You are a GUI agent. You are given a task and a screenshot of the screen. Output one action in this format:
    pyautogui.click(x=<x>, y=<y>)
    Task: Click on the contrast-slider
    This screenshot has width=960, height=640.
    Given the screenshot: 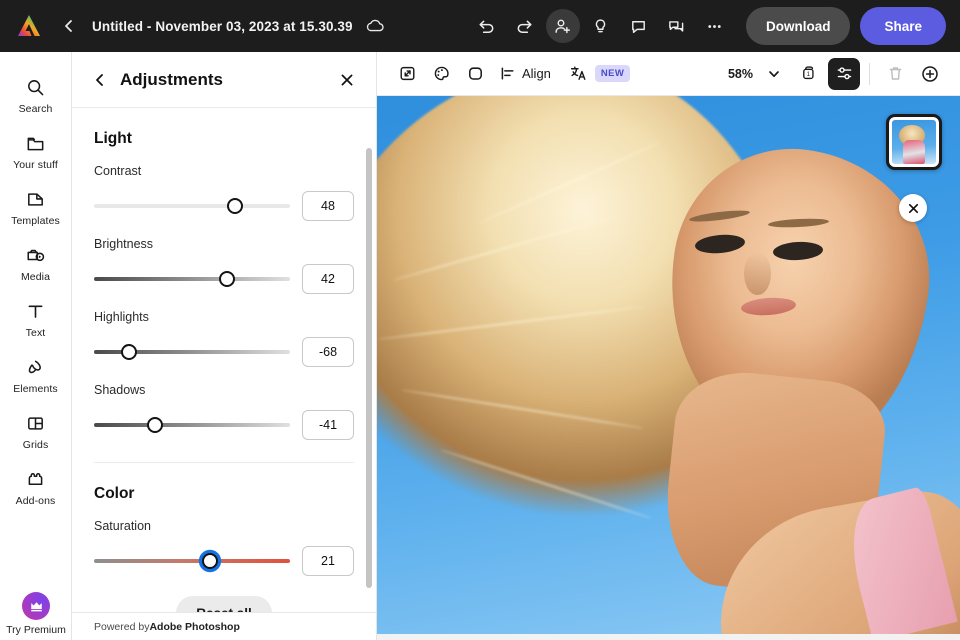 What is the action you would take?
    pyautogui.click(x=192, y=206)
    